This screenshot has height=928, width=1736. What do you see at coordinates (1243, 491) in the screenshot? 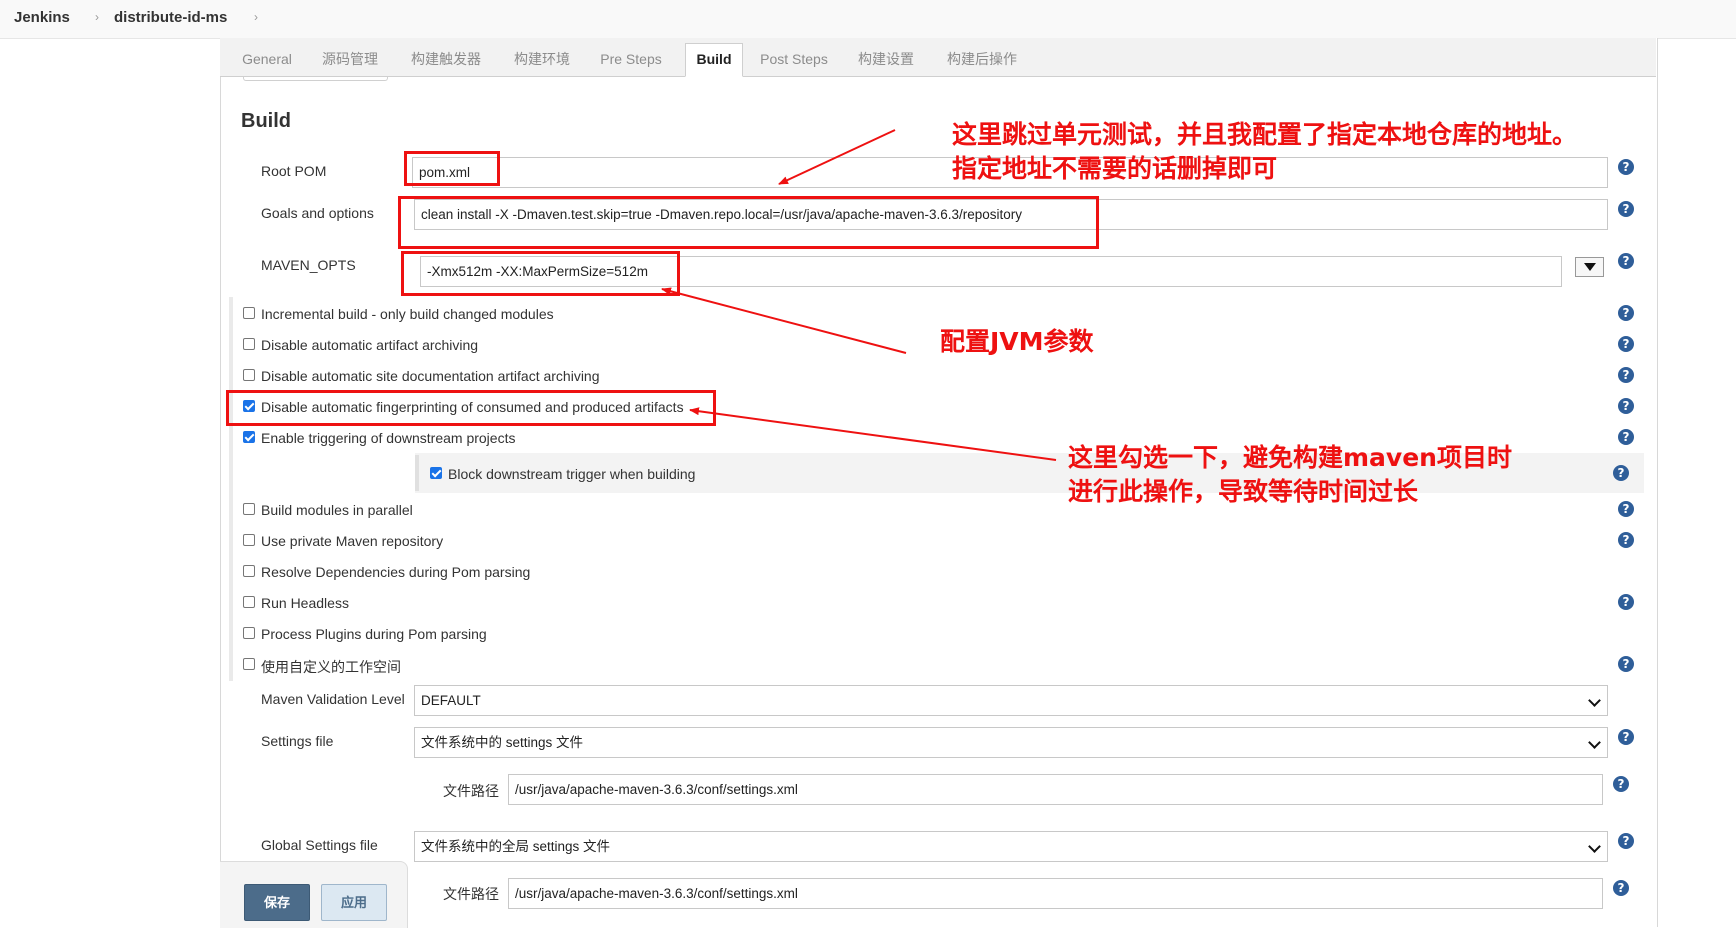
I see `annotation-fingerprint-line2: 进行此操作，导致等待时间过长` at bounding box center [1243, 491].